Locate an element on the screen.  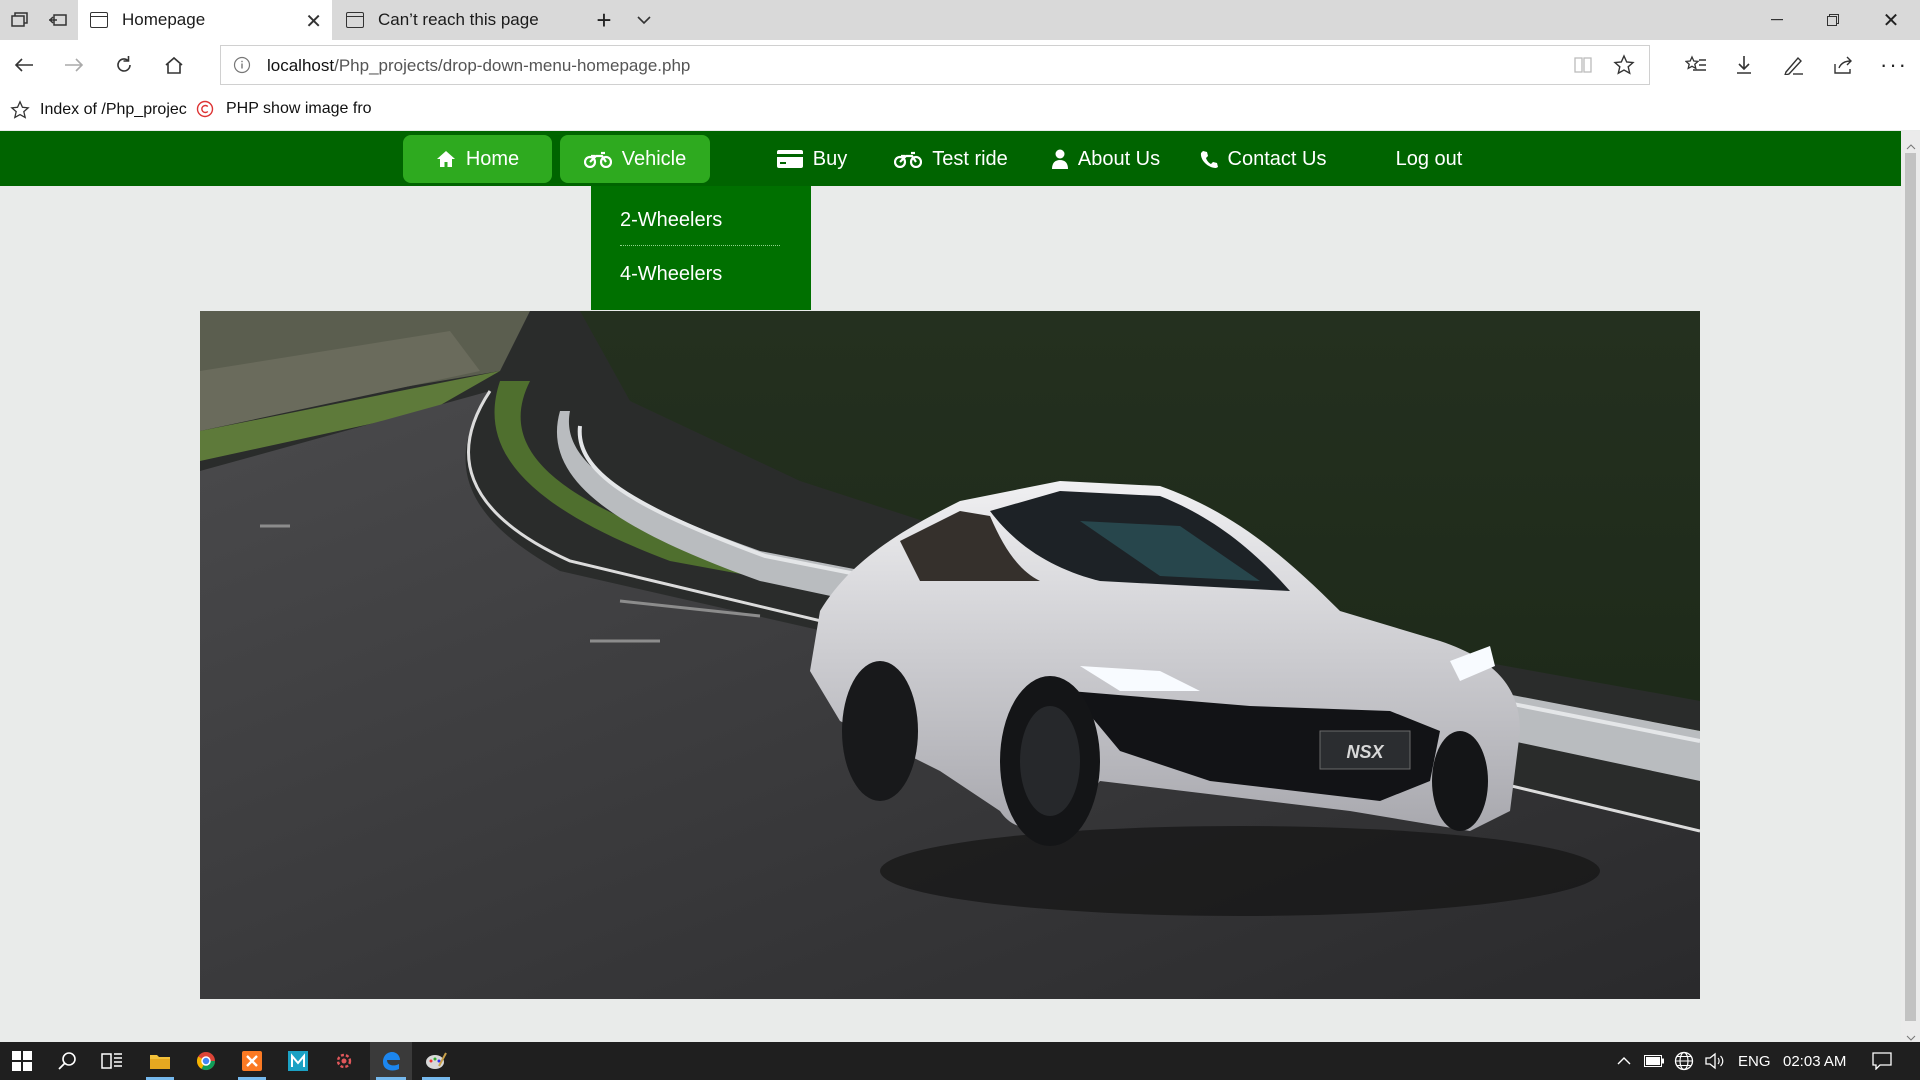
page-scrollbar is located at coordinates (1910, 586).